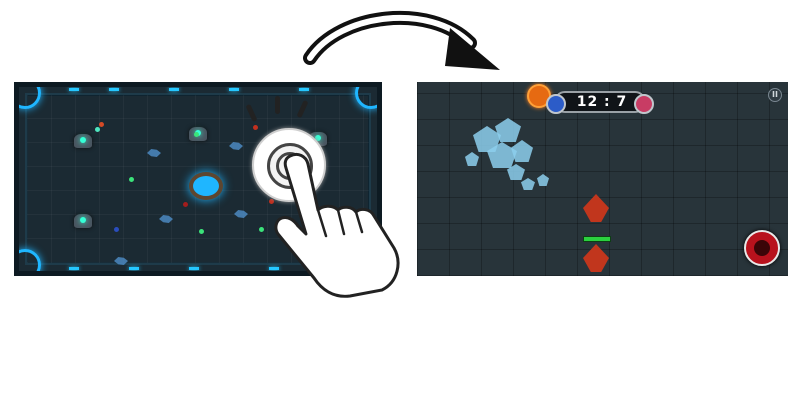  I want to click on score-hud: 12 : 7, so click(600, 102).